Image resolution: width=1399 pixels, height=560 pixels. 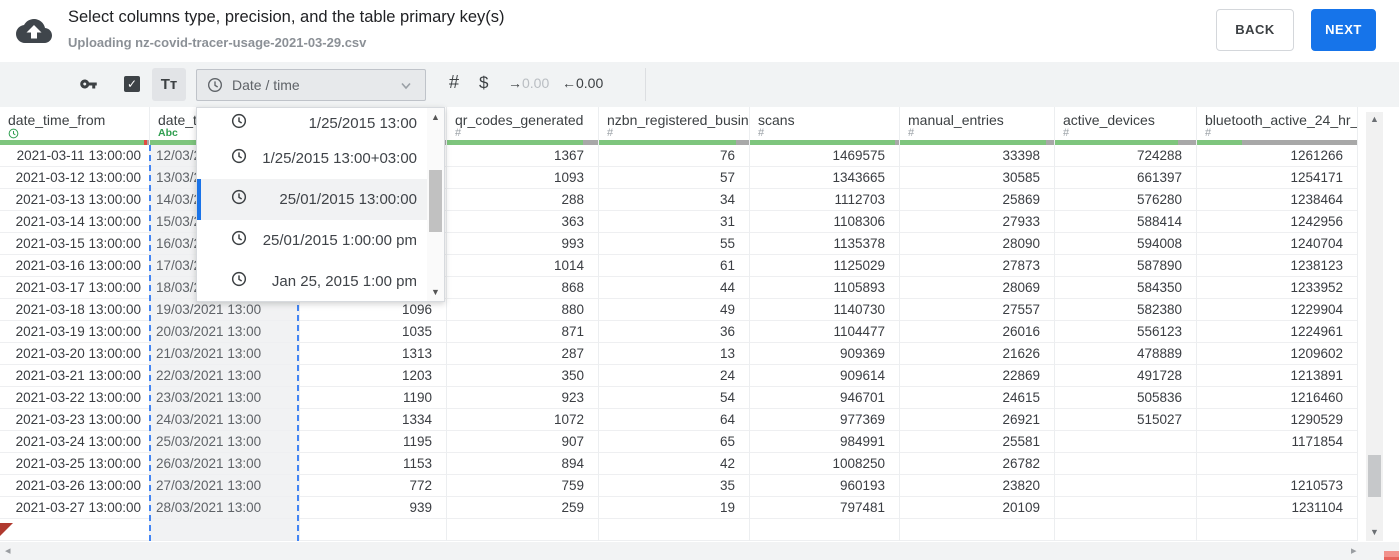 What do you see at coordinates (674, 376) in the screenshot?
I see `table-cell: 24` at bounding box center [674, 376].